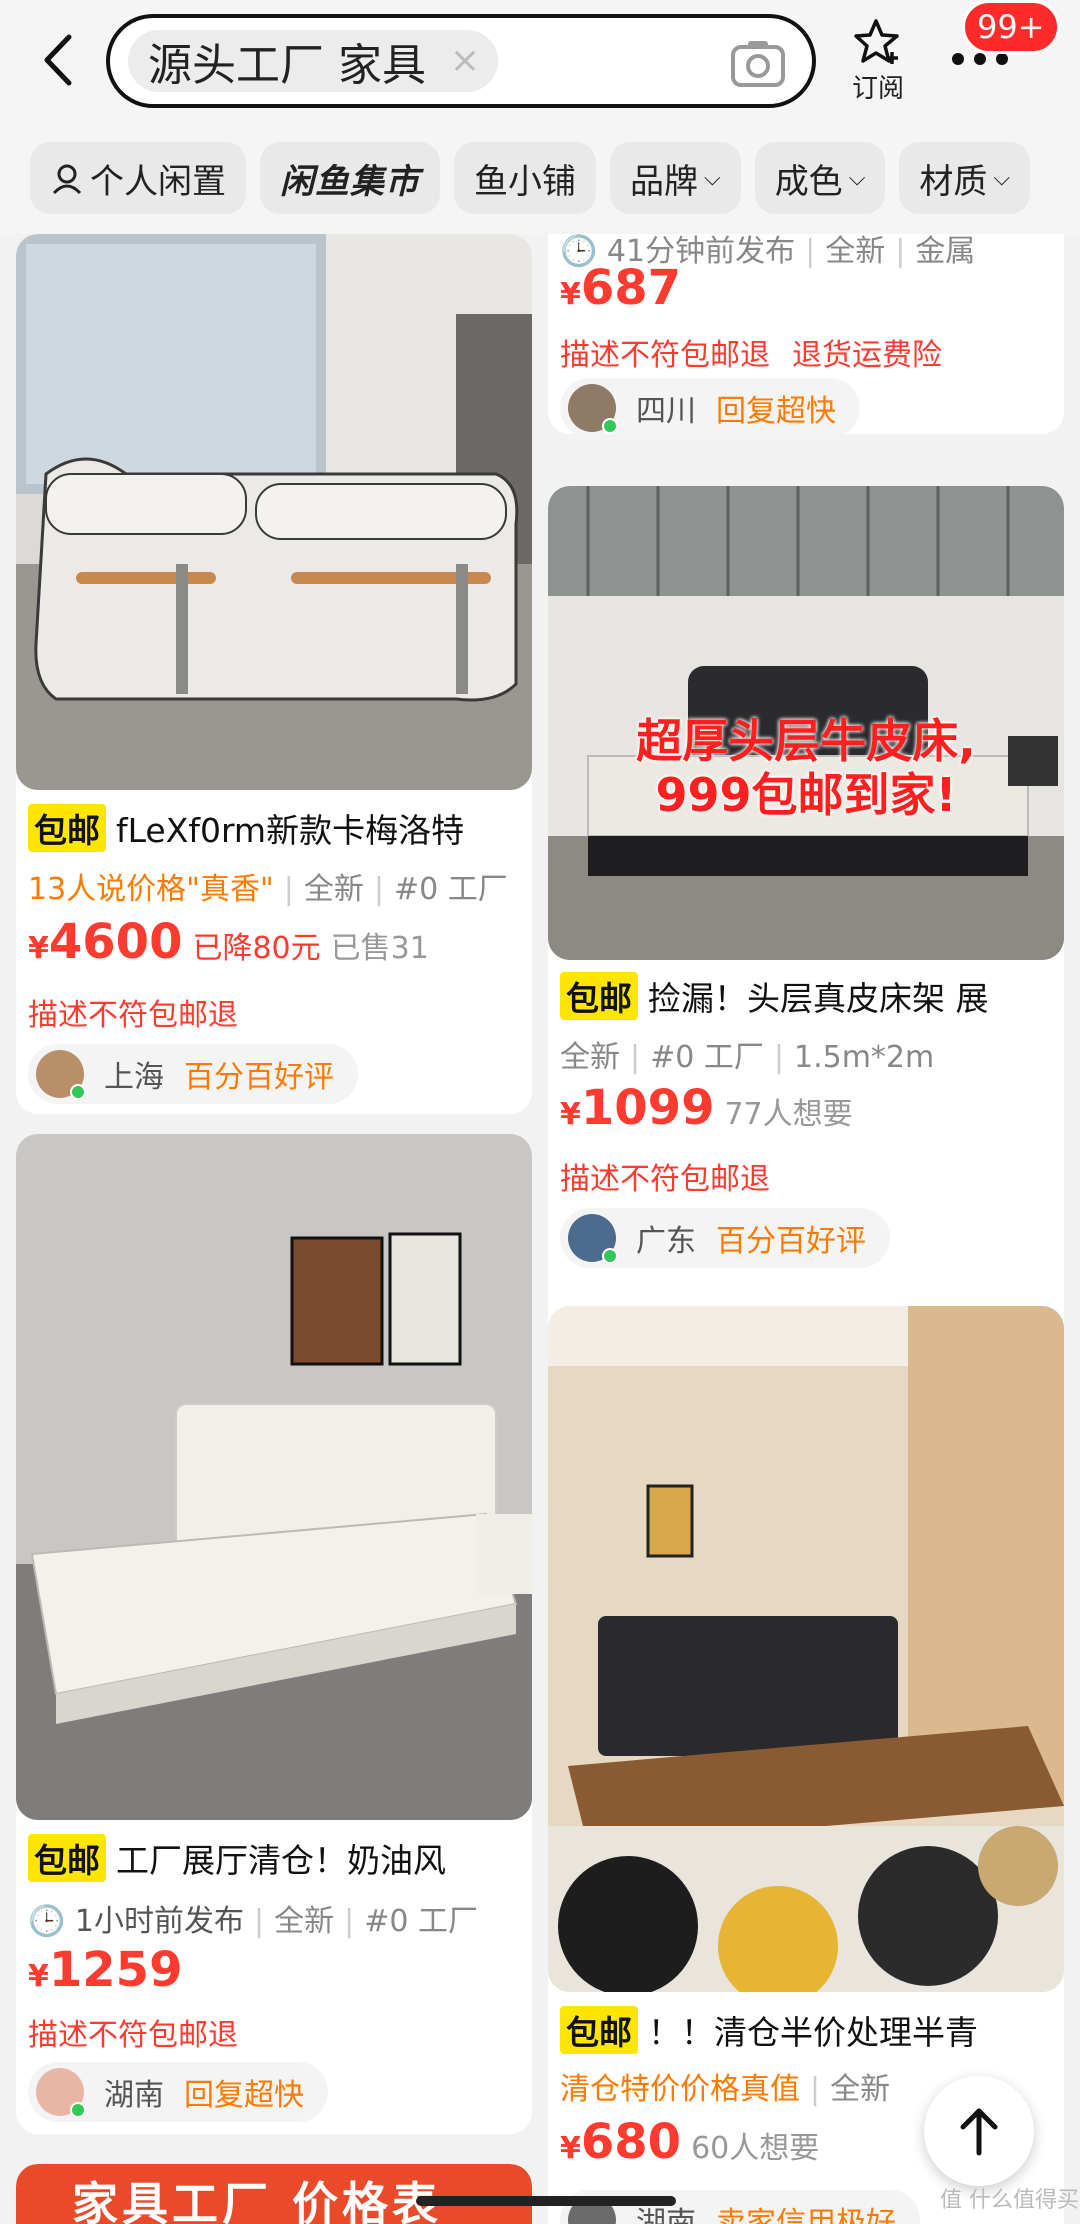  Describe the element at coordinates (680, 2089) in the screenshot. I see `price-praise: 清仓特价价格真值` at that location.